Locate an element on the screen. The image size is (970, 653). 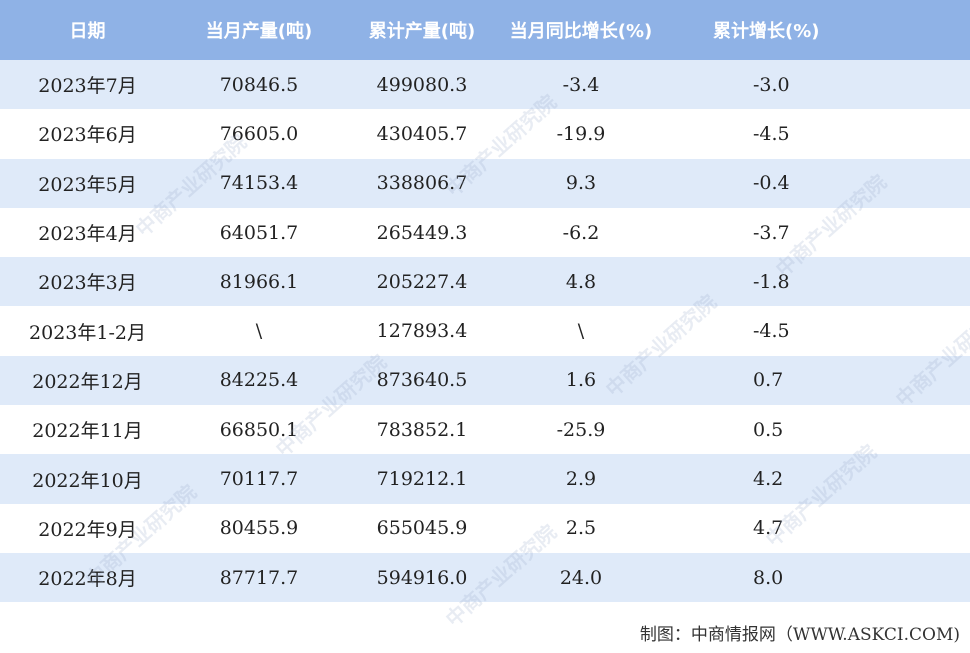
cell-monthly-yoy: 4.8 is located at coordinates (581, 281).